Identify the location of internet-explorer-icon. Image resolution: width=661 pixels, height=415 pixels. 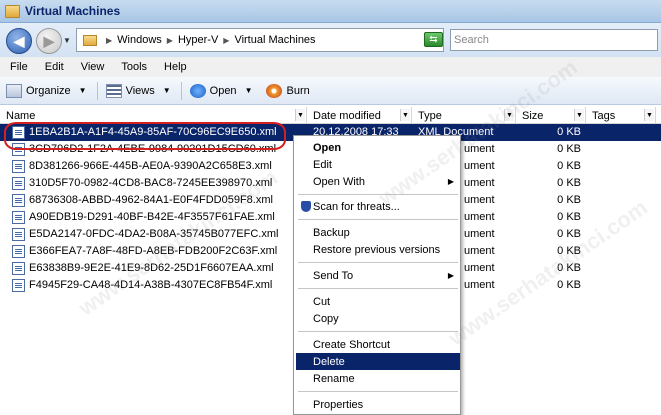
(197, 90).